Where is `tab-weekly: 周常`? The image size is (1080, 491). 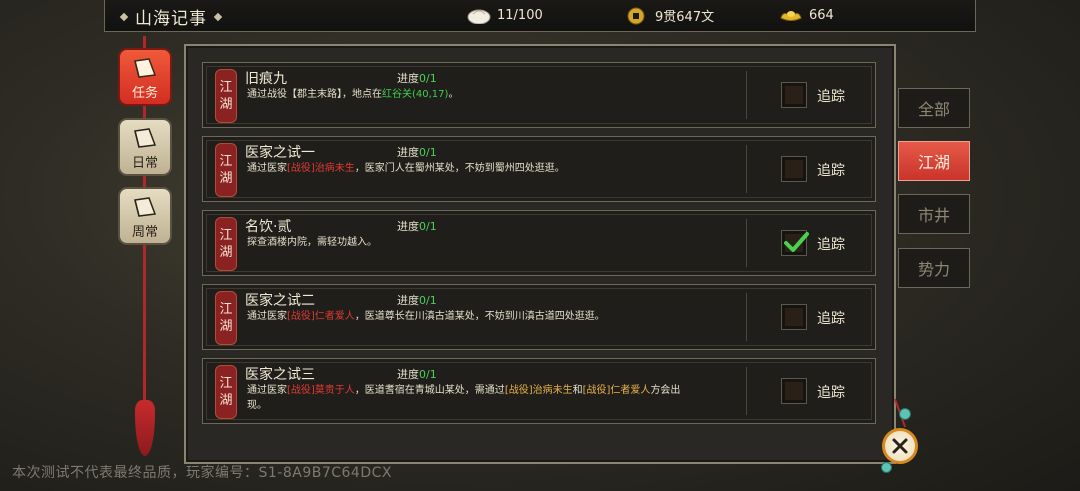
tab-weekly: 周常 is located at coordinates (145, 216).